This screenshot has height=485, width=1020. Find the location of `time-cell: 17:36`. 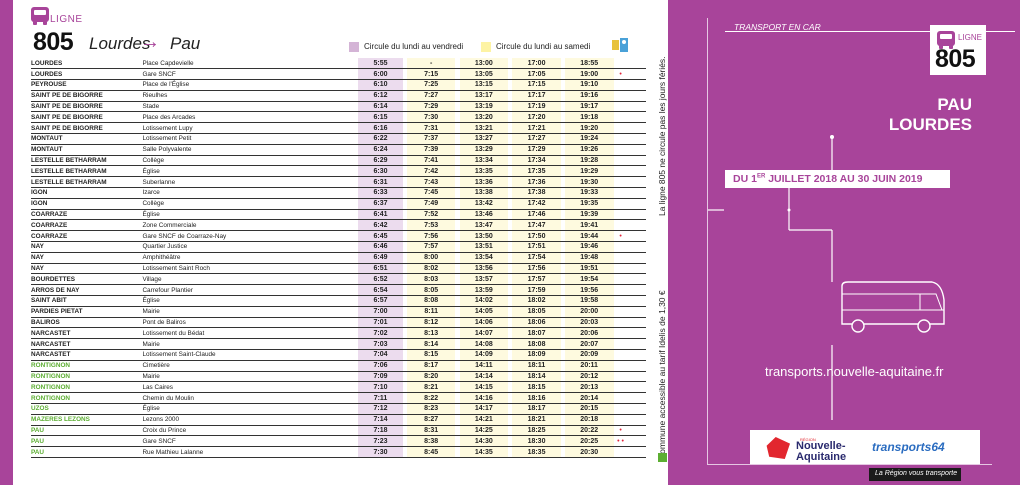

time-cell: 17:36 is located at coordinates (536, 182).